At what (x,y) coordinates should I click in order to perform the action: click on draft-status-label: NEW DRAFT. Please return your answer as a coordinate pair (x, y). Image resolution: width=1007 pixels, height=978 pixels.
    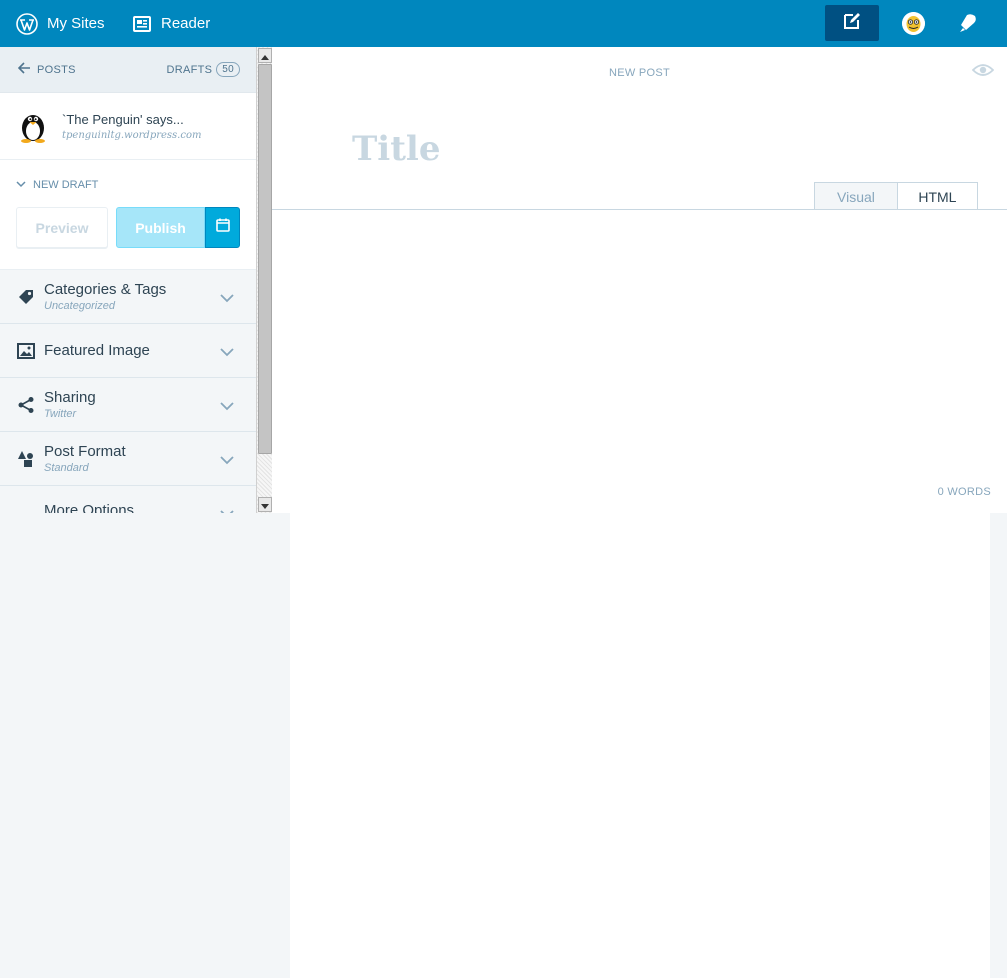
    Looking at the image, I should click on (66, 185).